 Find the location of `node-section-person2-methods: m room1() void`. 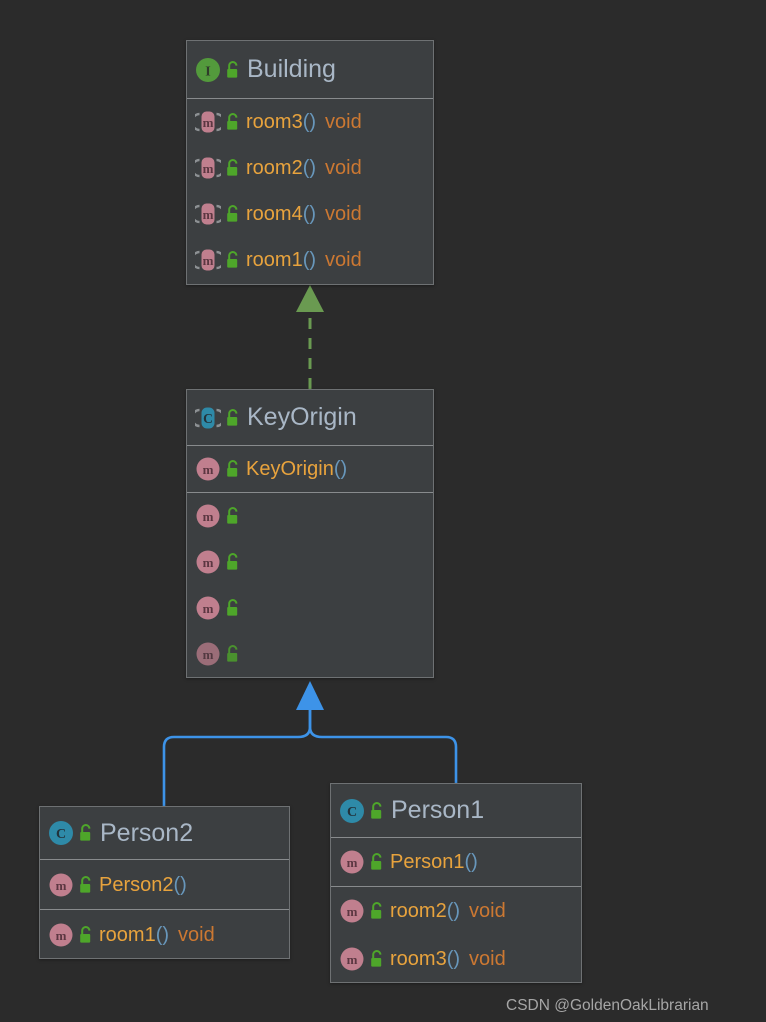

node-section-person2-methods: m room1() void is located at coordinates (164, 934).